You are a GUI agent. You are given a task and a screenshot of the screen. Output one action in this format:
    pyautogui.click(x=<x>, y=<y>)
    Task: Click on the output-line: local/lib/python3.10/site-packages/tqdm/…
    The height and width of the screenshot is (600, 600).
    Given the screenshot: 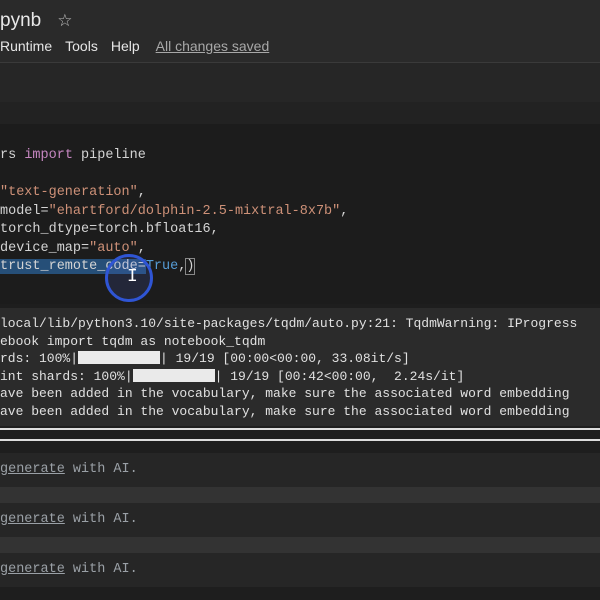 What is the action you would take?
    pyautogui.click(x=289, y=323)
    